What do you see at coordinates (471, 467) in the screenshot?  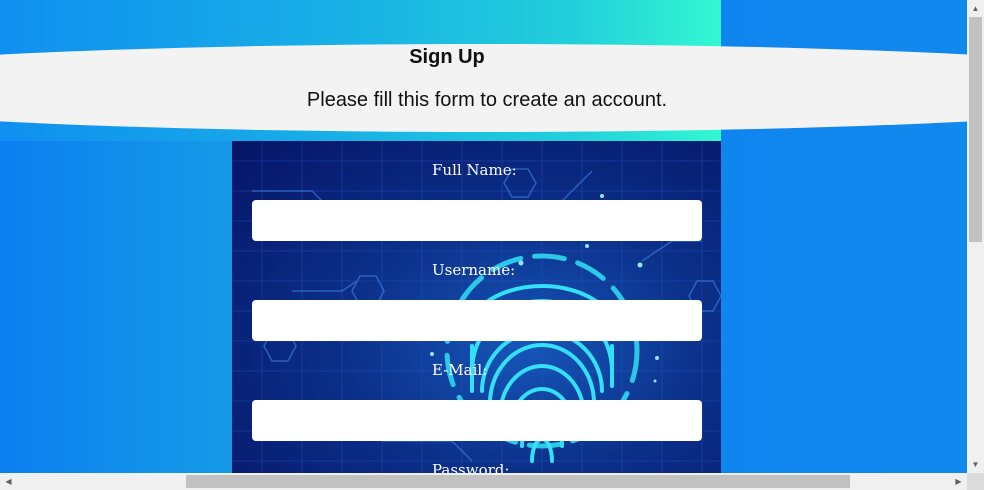 I see `password-label: Password:` at bounding box center [471, 467].